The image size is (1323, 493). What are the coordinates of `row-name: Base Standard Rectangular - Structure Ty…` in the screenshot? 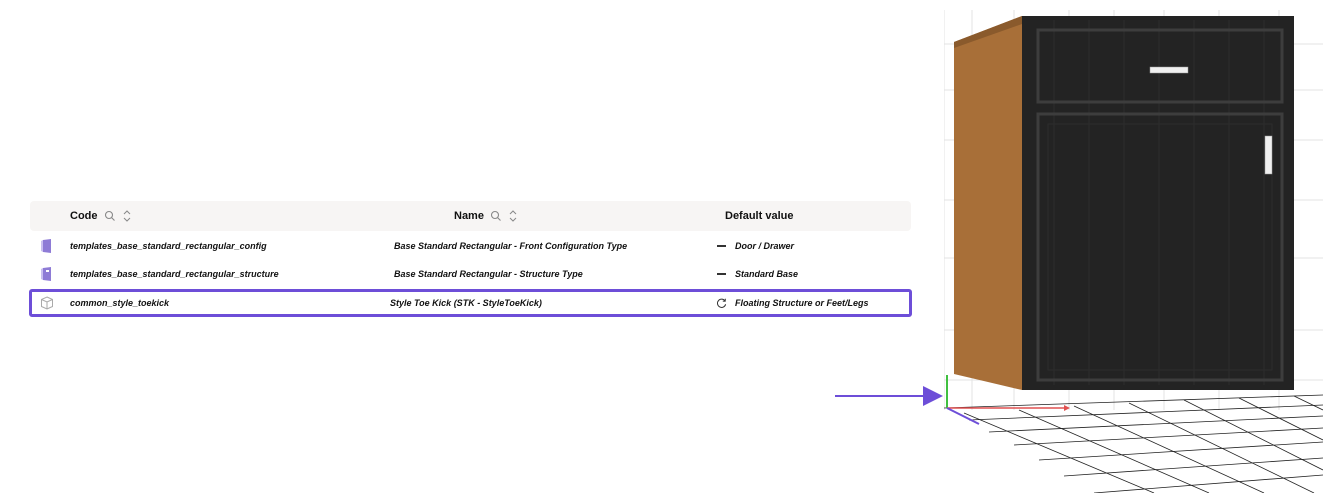 It's located at (488, 274).